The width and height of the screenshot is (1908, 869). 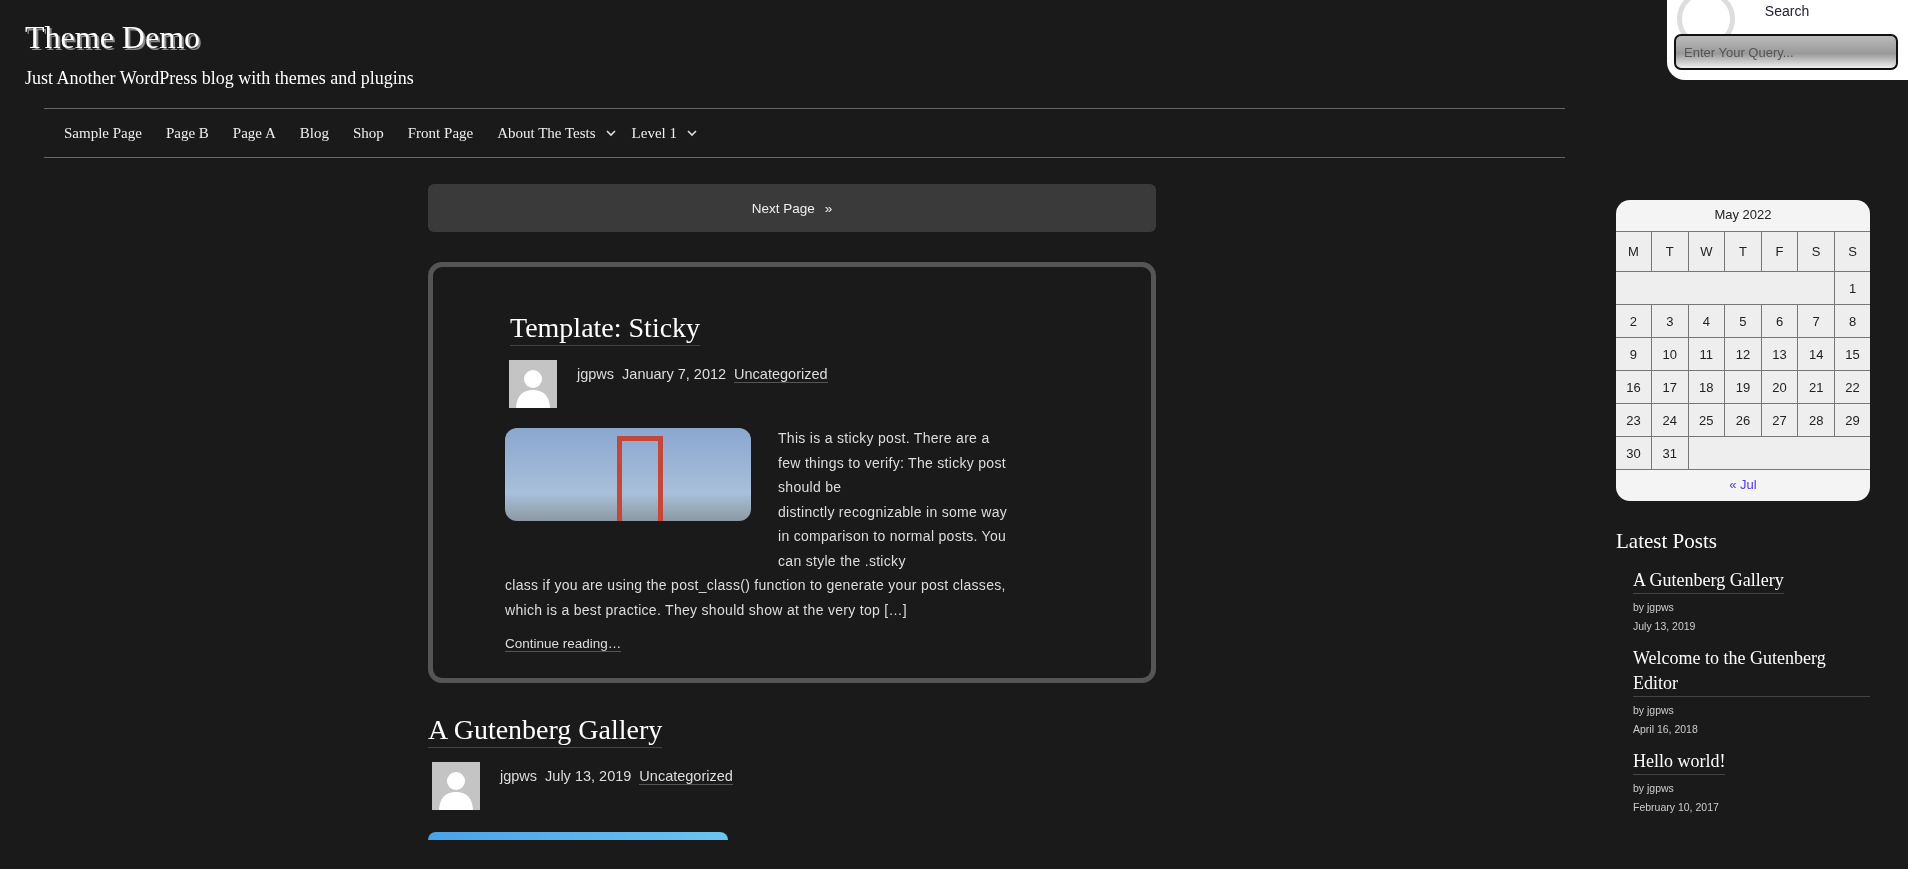 What do you see at coordinates (260, 133) in the screenshot?
I see `nav-link: Page A` at bounding box center [260, 133].